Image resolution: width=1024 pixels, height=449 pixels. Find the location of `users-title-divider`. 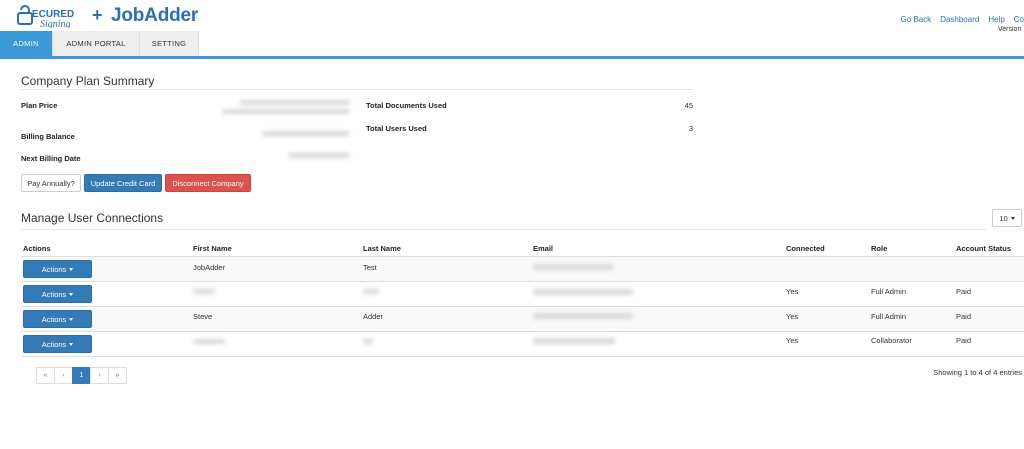

users-title-divider is located at coordinates (503, 229).